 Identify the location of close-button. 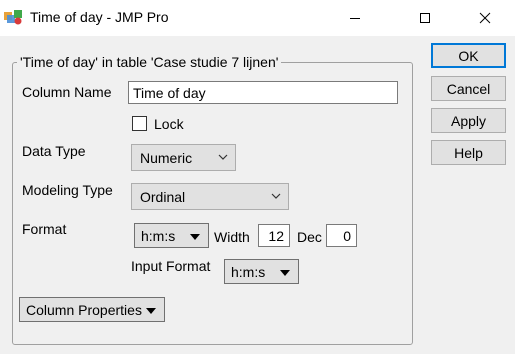
(485, 18).